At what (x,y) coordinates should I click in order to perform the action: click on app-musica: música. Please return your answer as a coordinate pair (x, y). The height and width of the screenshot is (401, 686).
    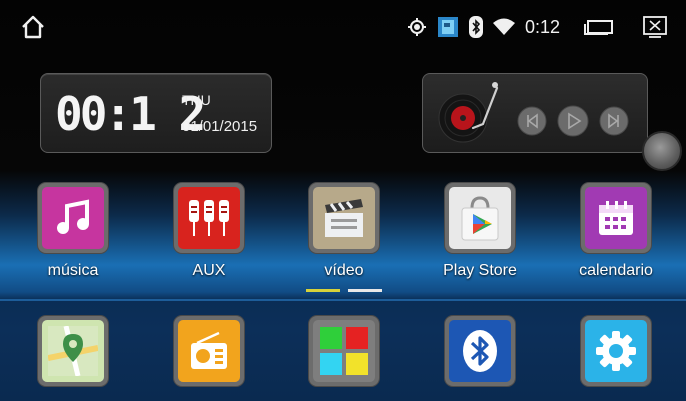
    Looking at the image, I should click on (73, 231).